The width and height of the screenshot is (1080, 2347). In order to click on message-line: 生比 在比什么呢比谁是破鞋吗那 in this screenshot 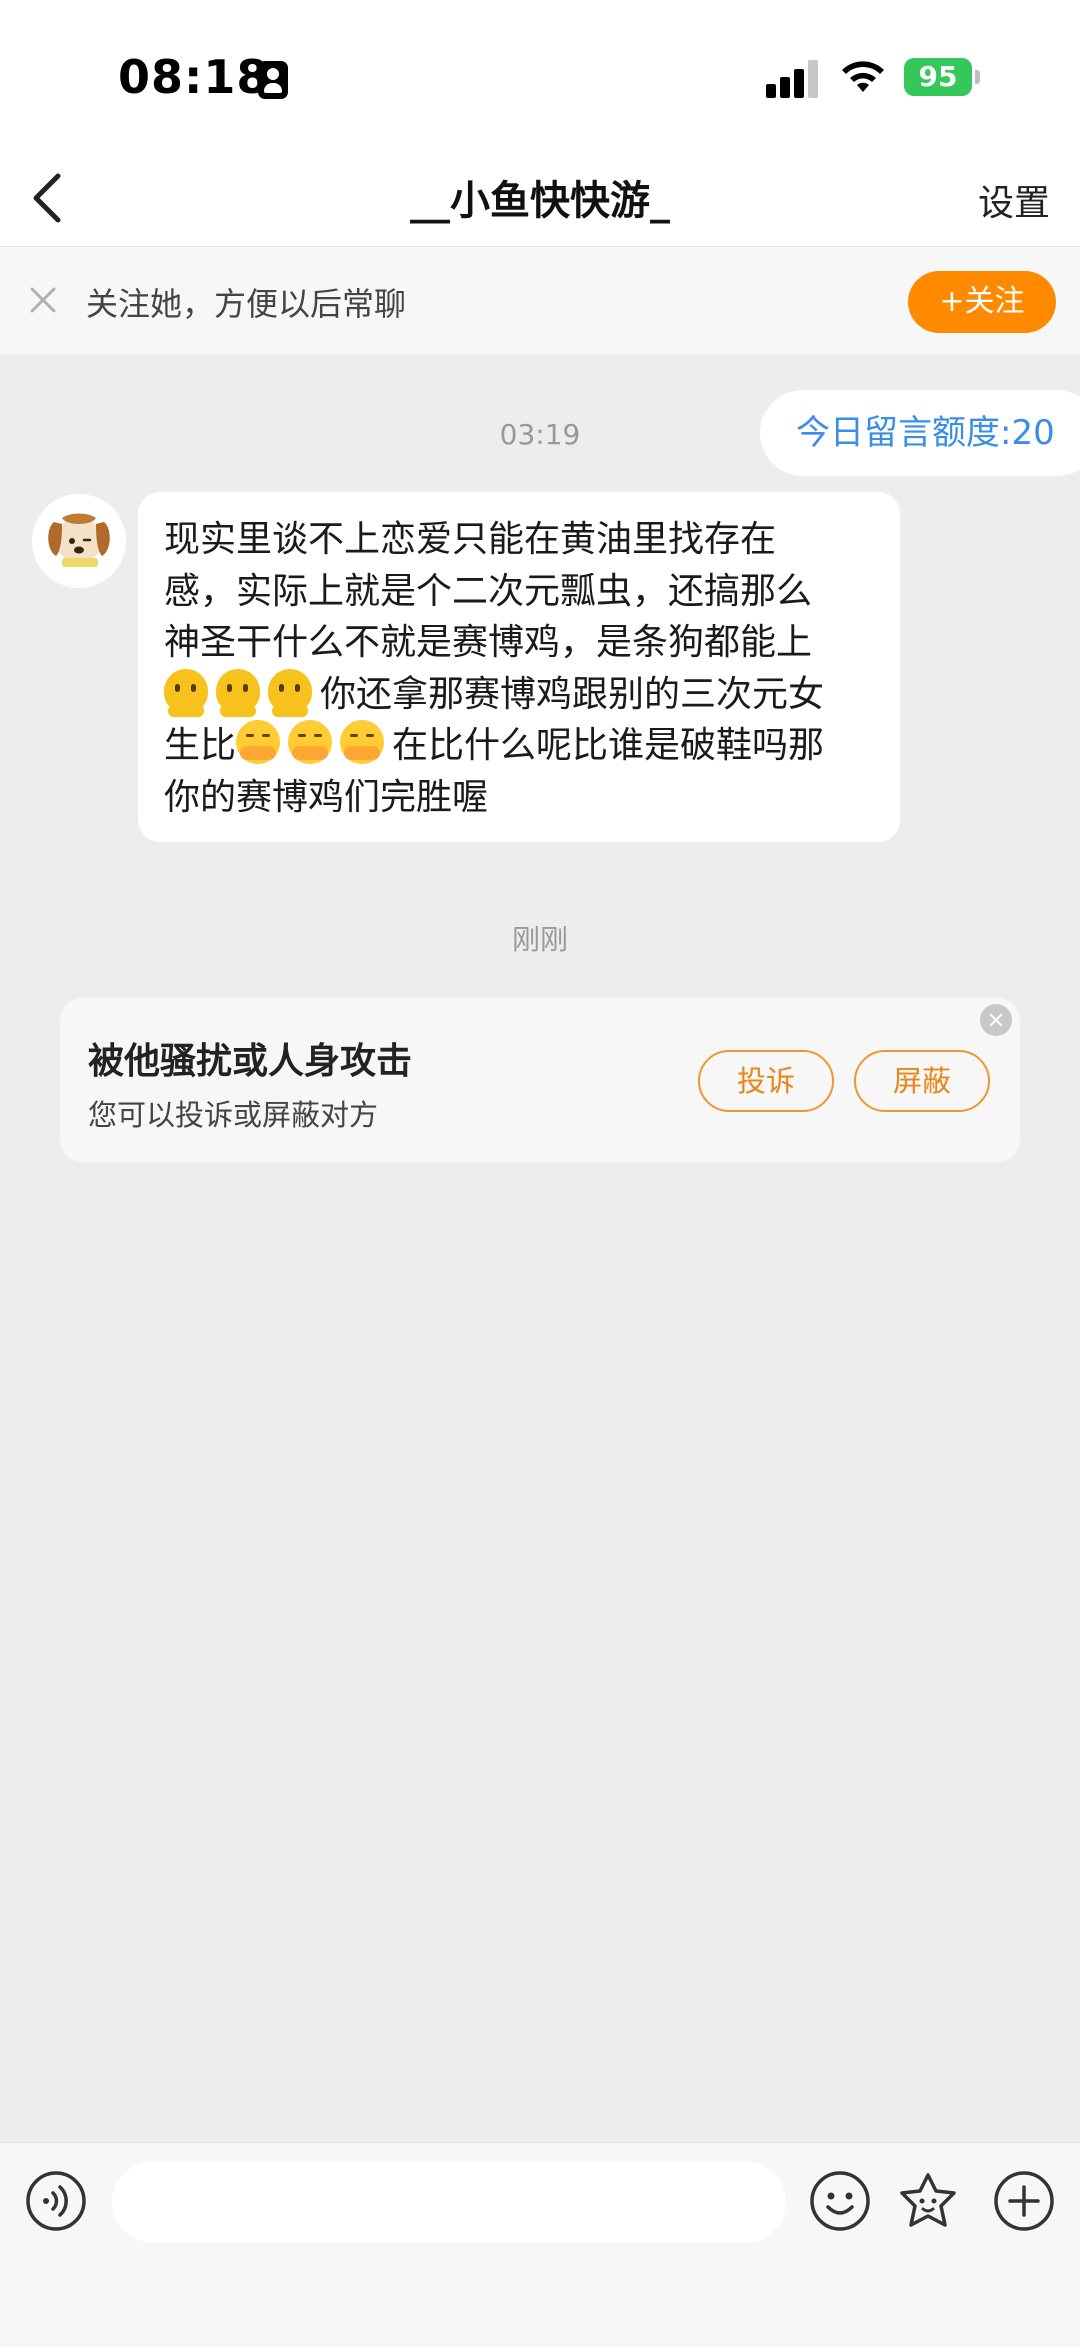, I will do `click(519, 746)`.